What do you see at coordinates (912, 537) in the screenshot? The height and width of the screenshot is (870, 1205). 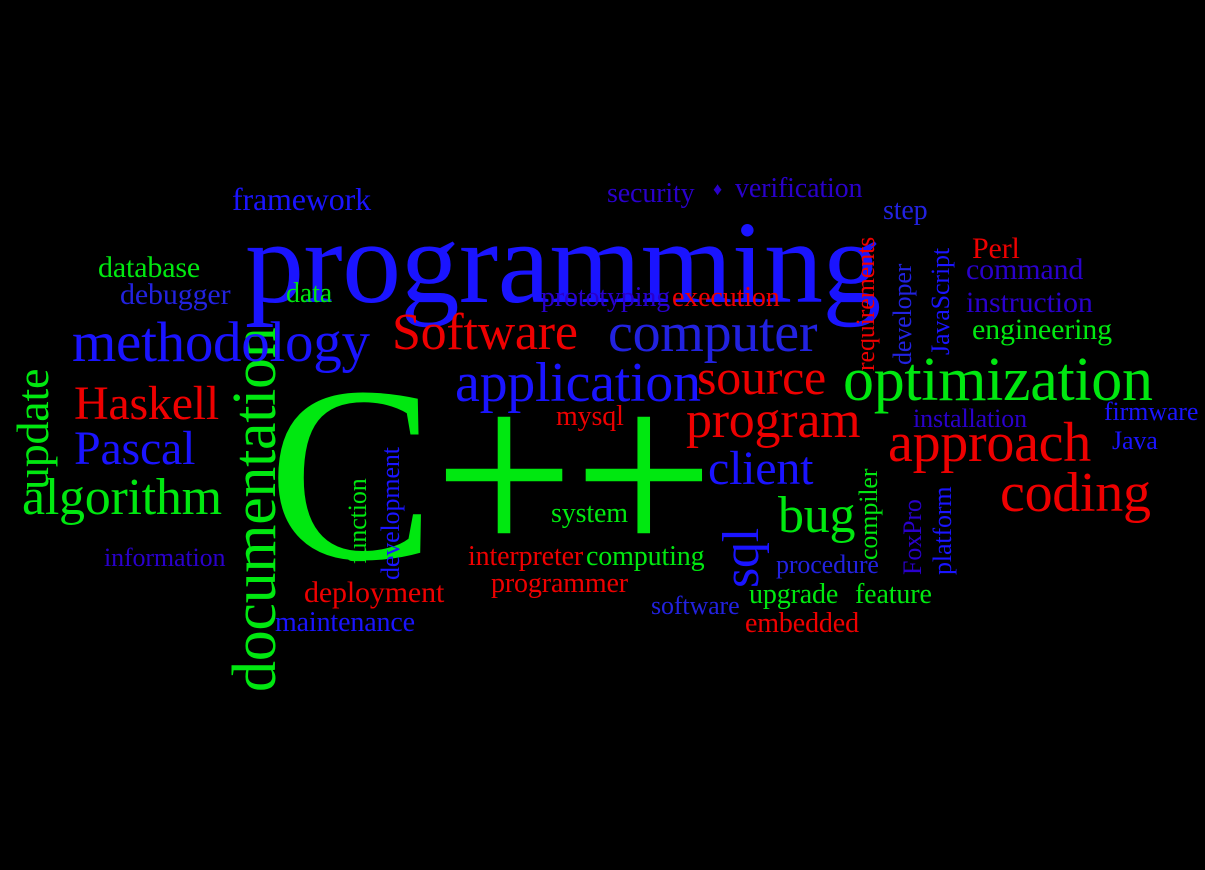 I see `cloud-word: FoxPro` at bounding box center [912, 537].